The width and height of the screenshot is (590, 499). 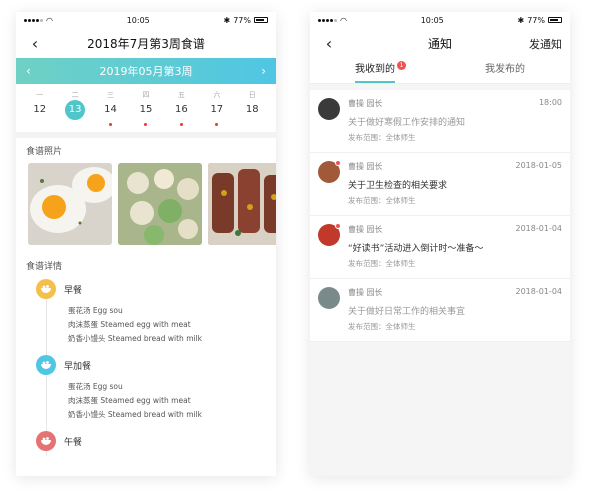 I want to click on page-title: 通知, so click(x=439, y=43).